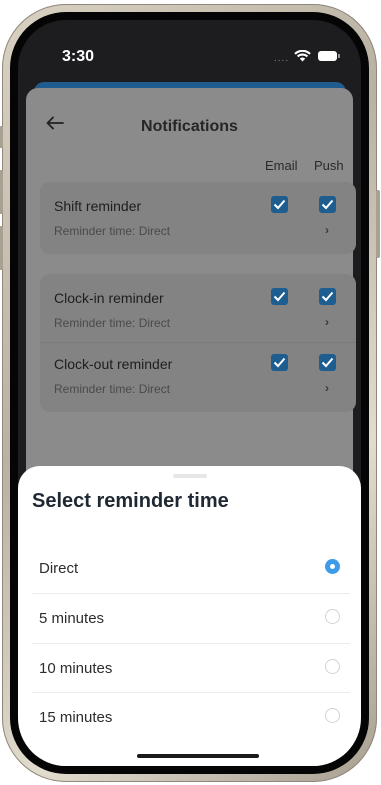  I want to click on silent-switch, so click(1, 137).